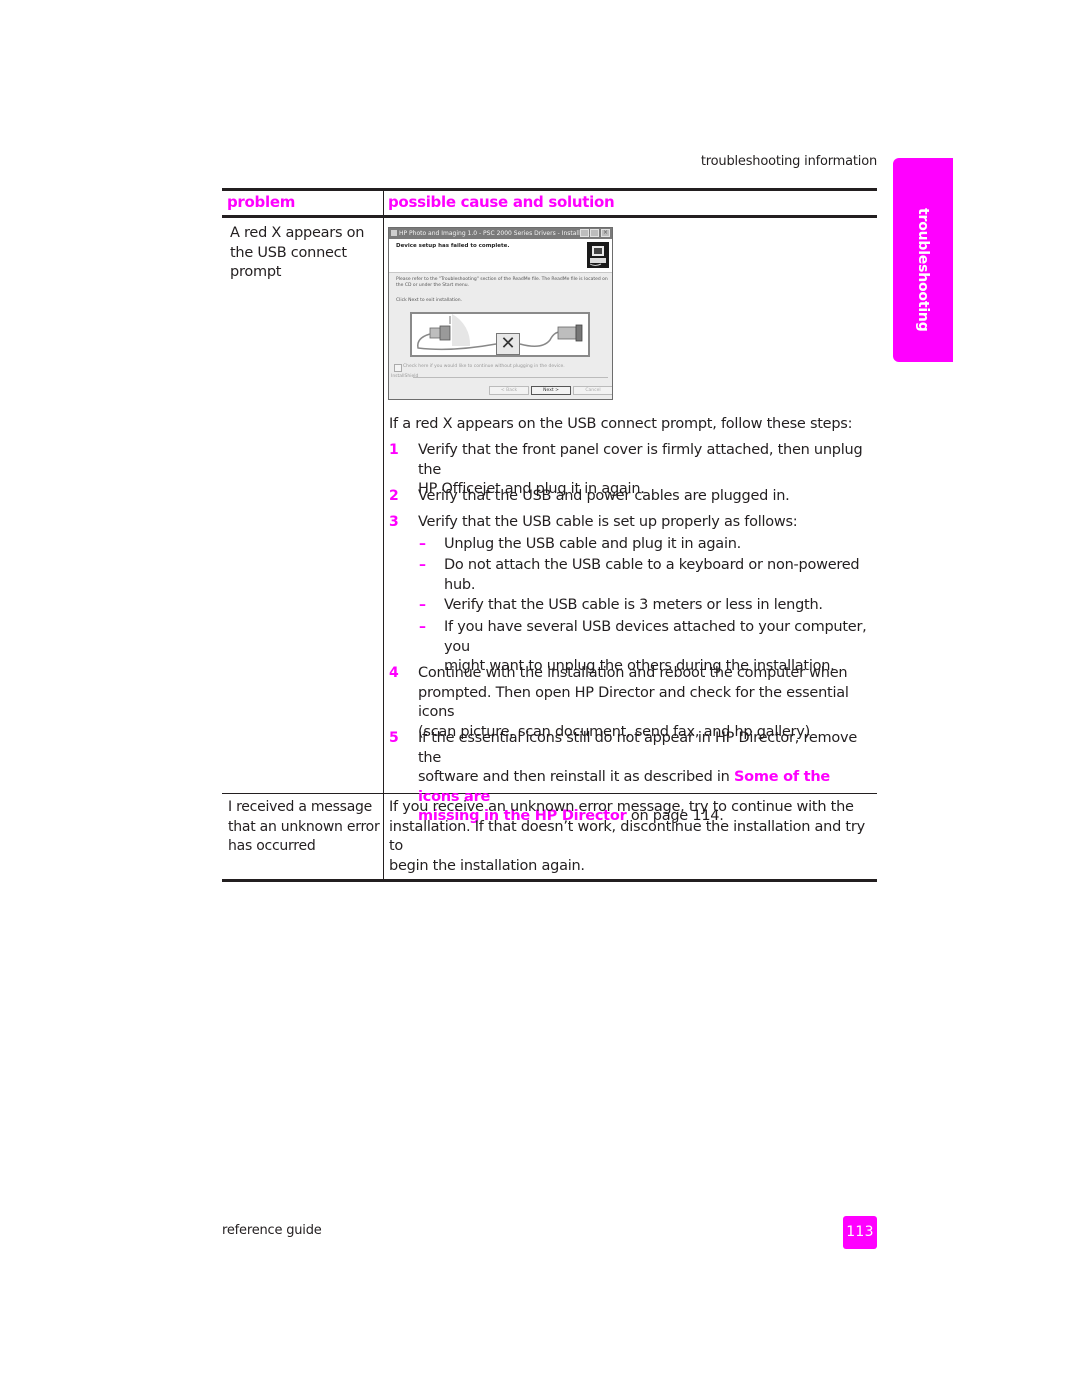 Image resolution: width=1080 pixels, height=1397 pixels. What do you see at coordinates (300, 807) in the screenshot?
I see `problem-line: I received a message` at bounding box center [300, 807].